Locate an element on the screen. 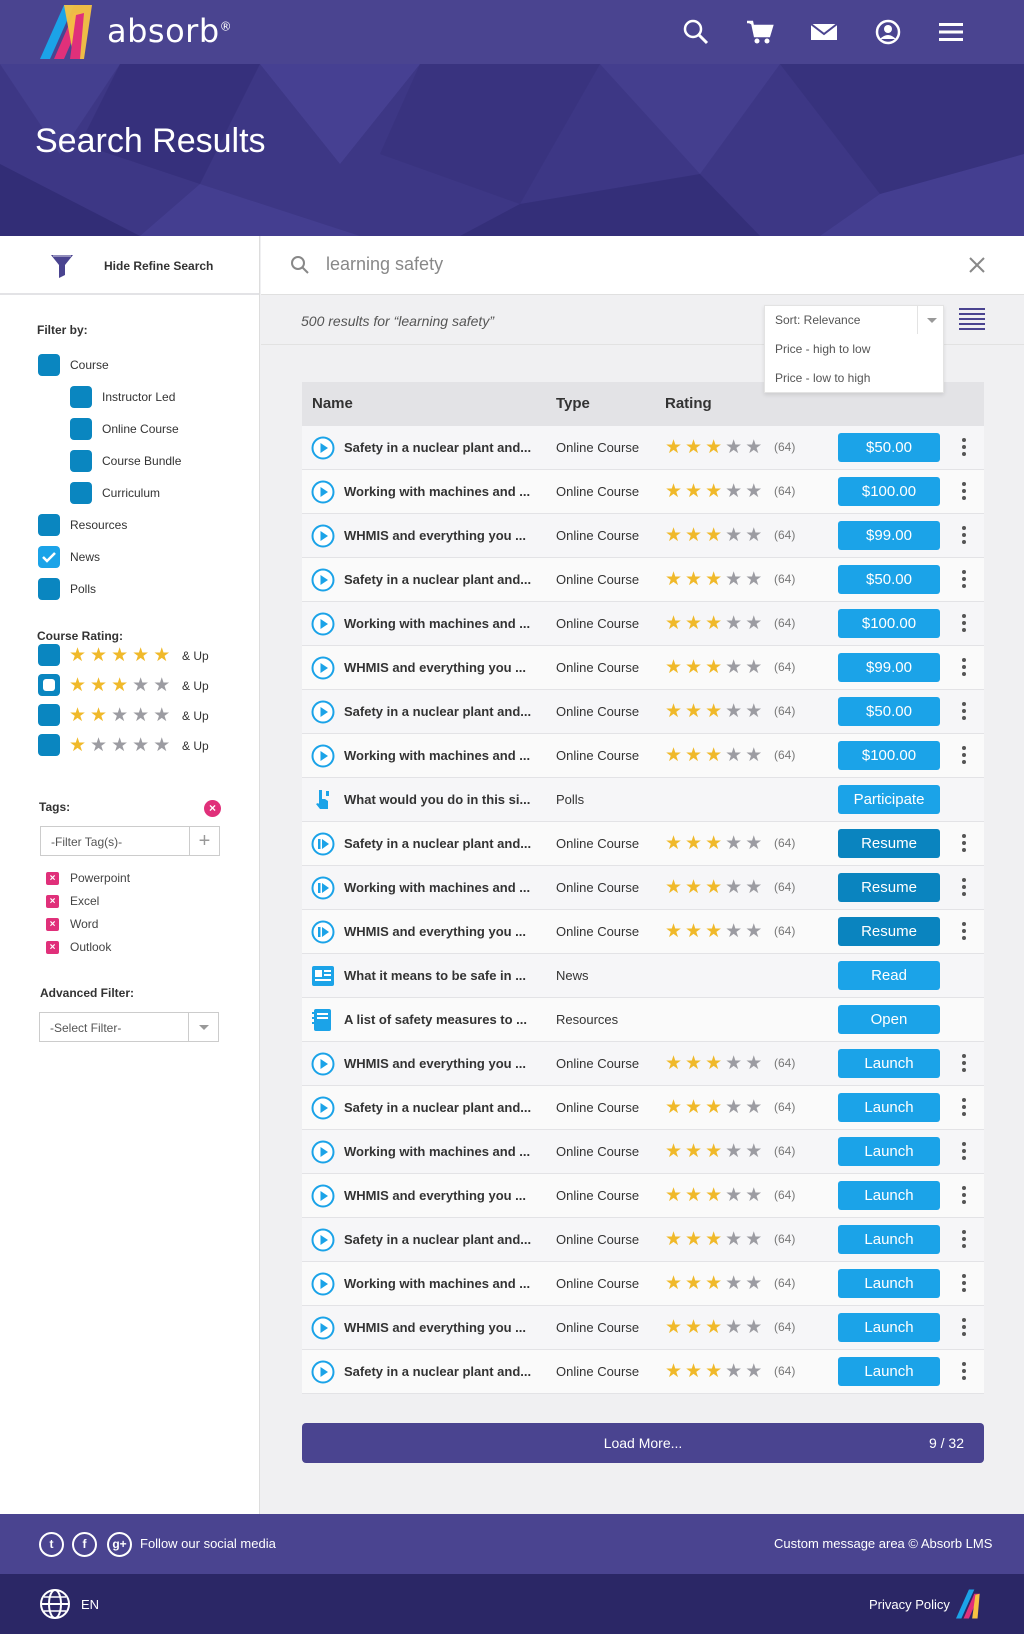 This screenshot has width=1024, height=1634. hide-refine-button: Hide Refine Search is located at coordinates (129, 265).